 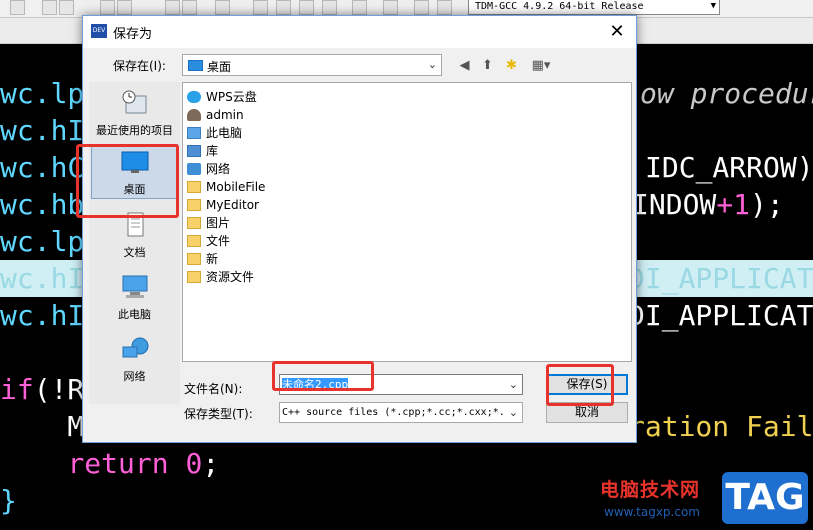 What do you see at coordinates (194, 97) in the screenshot?
I see `cloud-icon` at bounding box center [194, 97].